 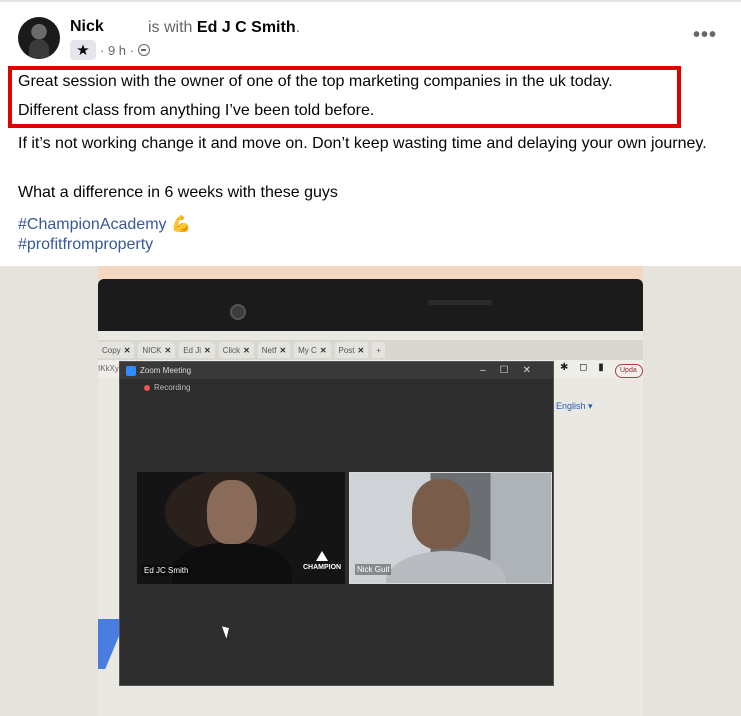 What do you see at coordinates (705, 35) in the screenshot?
I see `more-options-icon: •••` at bounding box center [705, 35].